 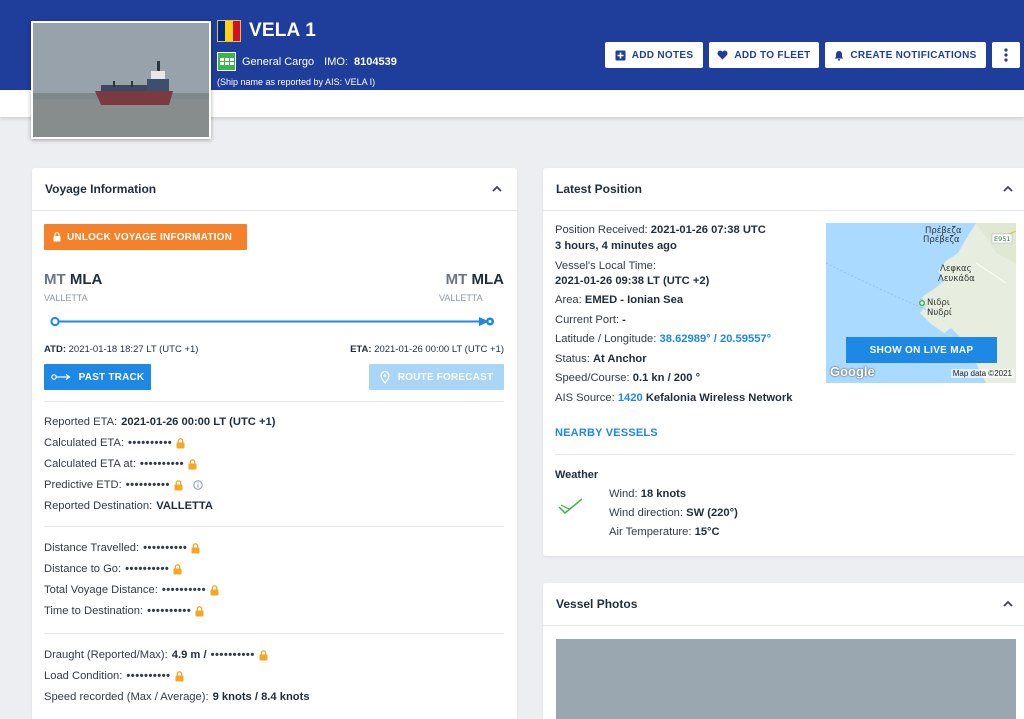 I want to click on wind-row: Wind: 18 knots, so click(x=647, y=494).